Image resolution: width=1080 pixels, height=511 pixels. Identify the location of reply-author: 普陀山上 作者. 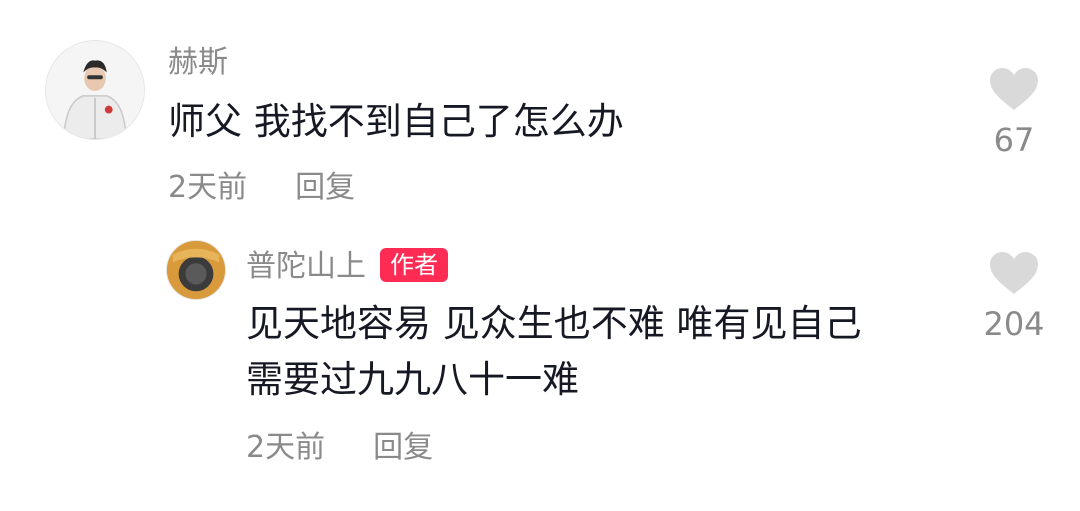
(347, 266).